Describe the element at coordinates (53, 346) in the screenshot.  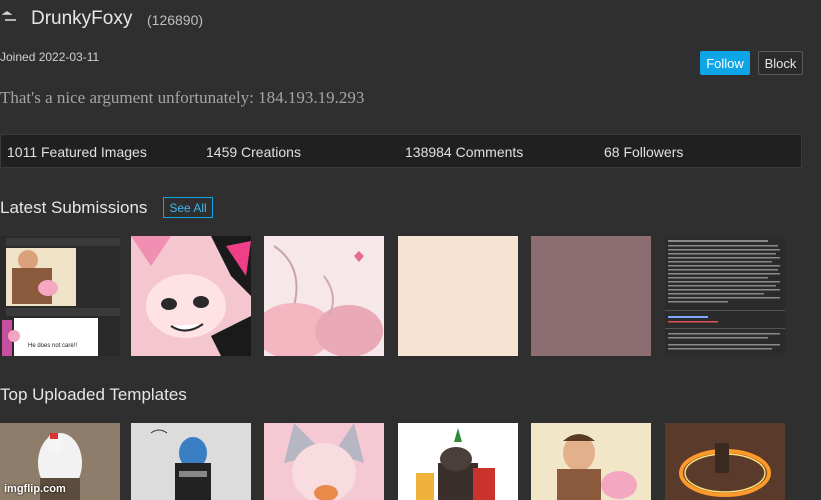
I see `thumb-caption: He does not care!!` at that location.